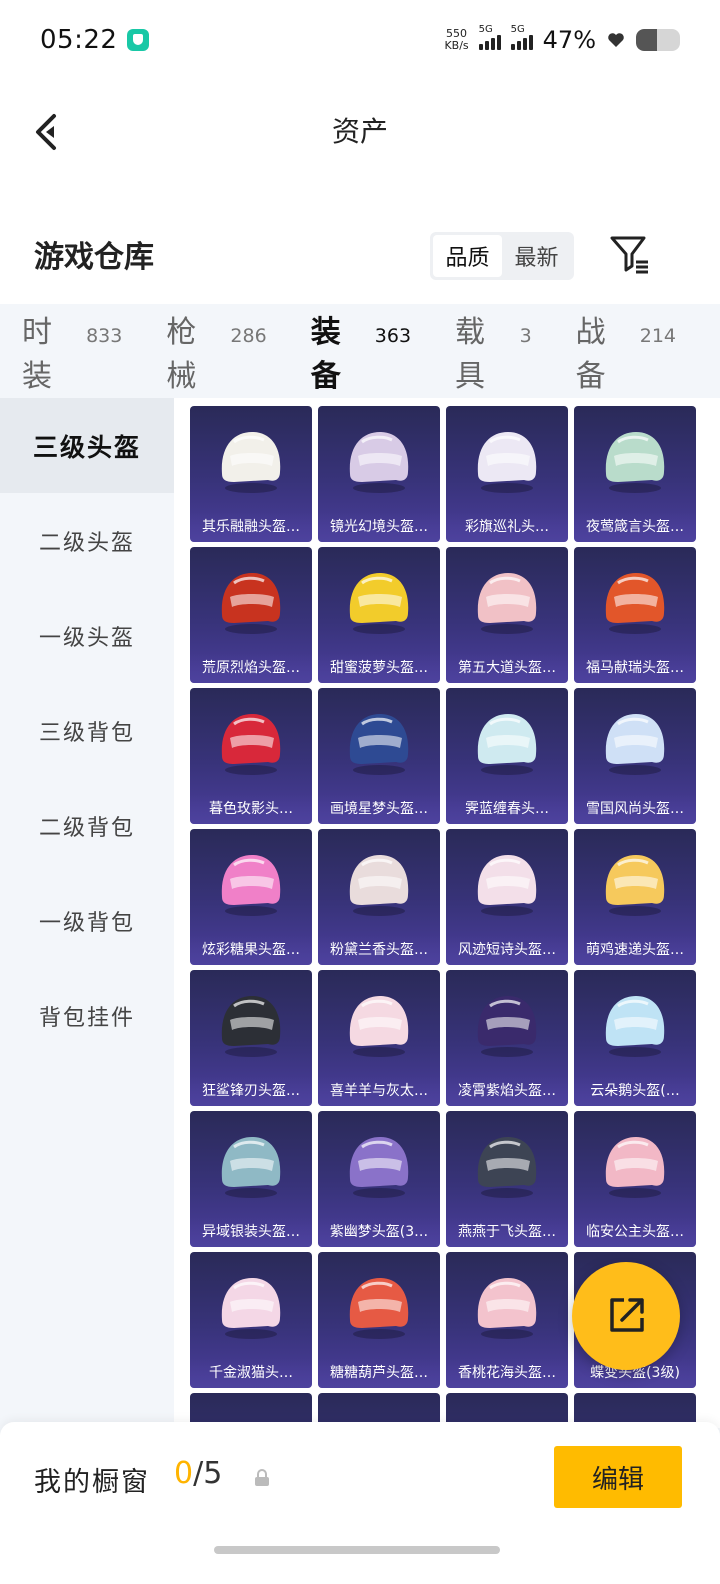 The height and width of the screenshot is (1584, 720). I want to click on tab-label: 载具, so click(470, 354).